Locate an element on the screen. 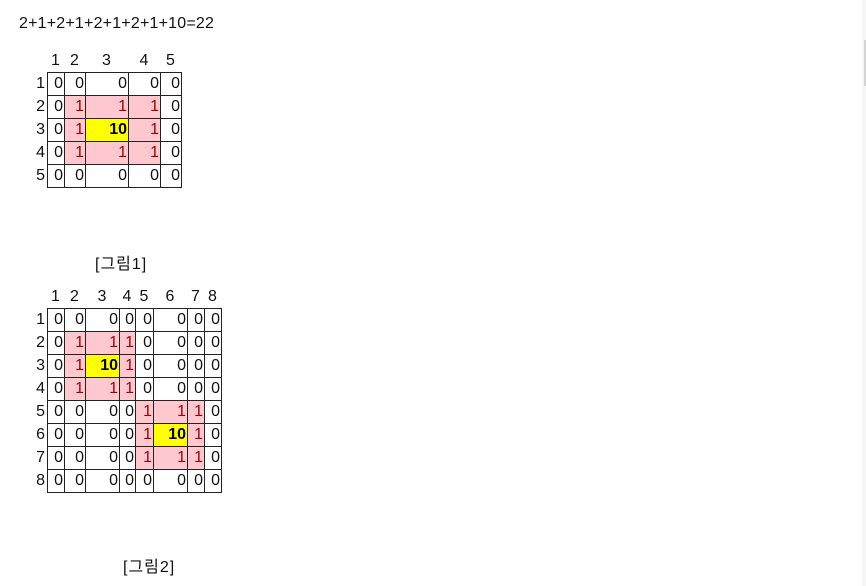 This screenshot has height=586, width=866. equation-text: 2+1+2+1+2+1+2+1+10=22 is located at coordinates (117, 23).